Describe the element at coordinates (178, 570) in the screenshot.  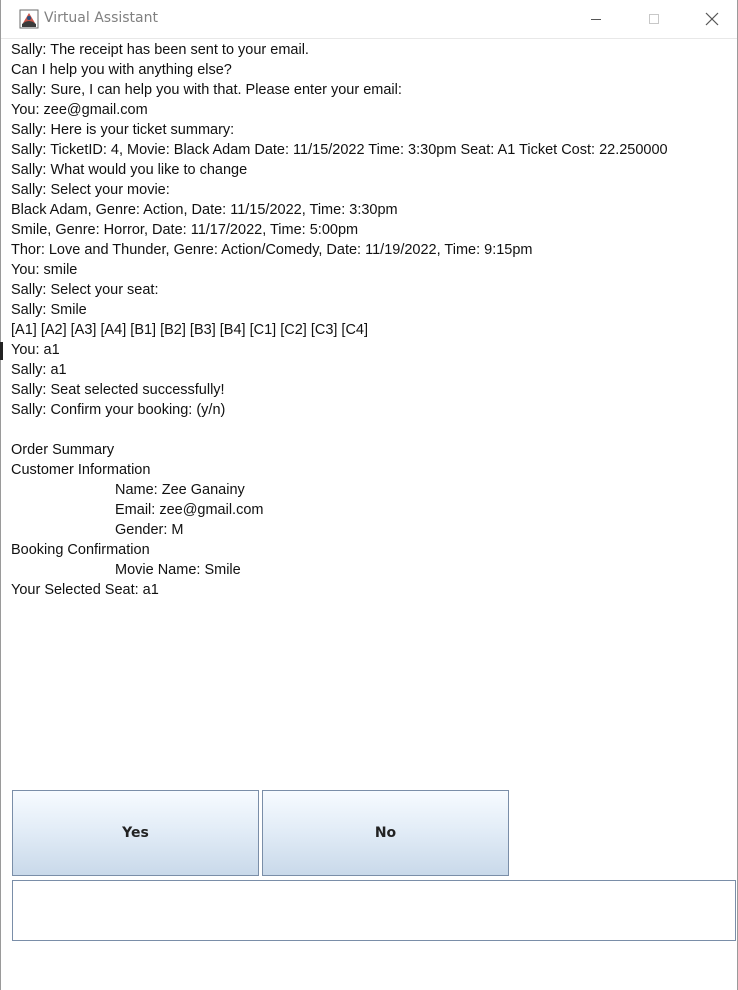
I see `chat-line: Movie Name: Smile` at that location.